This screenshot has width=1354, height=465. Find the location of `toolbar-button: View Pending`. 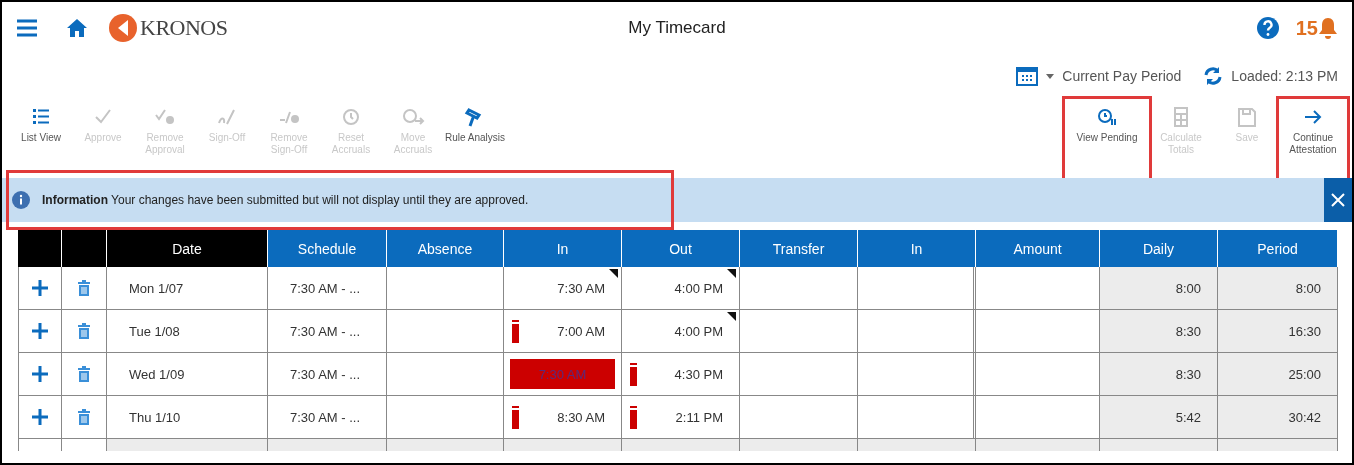

toolbar-button: View Pending is located at coordinates (1107, 131).